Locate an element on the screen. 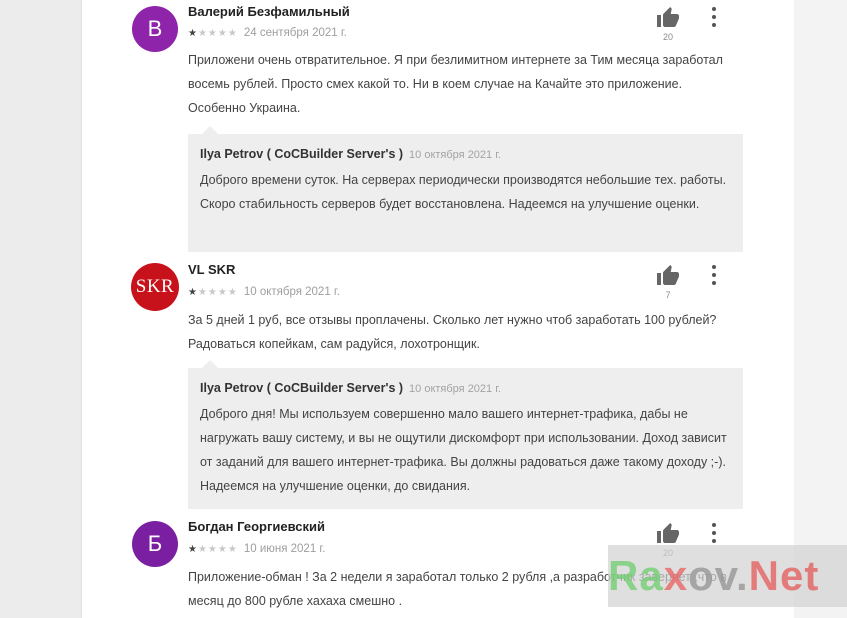 This screenshot has height=618, width=847. page-gutter is located at coordinates (820, 309).